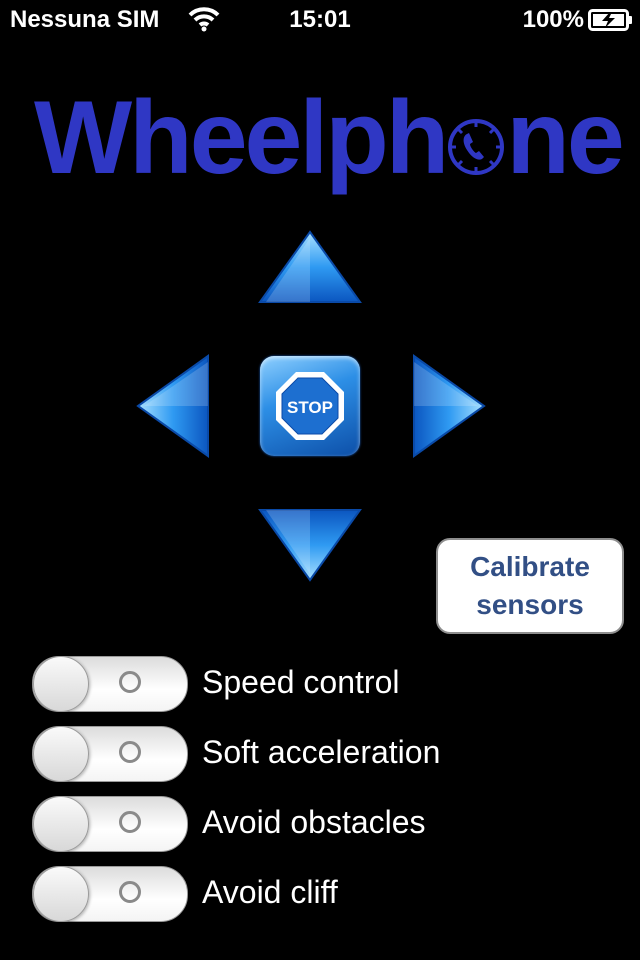 This screenshot has height=960, width=640. Describe the element at coordinates (321, 752) in the screenshot. I see `soft-acceleration-label: Soft acceleration` at that location.